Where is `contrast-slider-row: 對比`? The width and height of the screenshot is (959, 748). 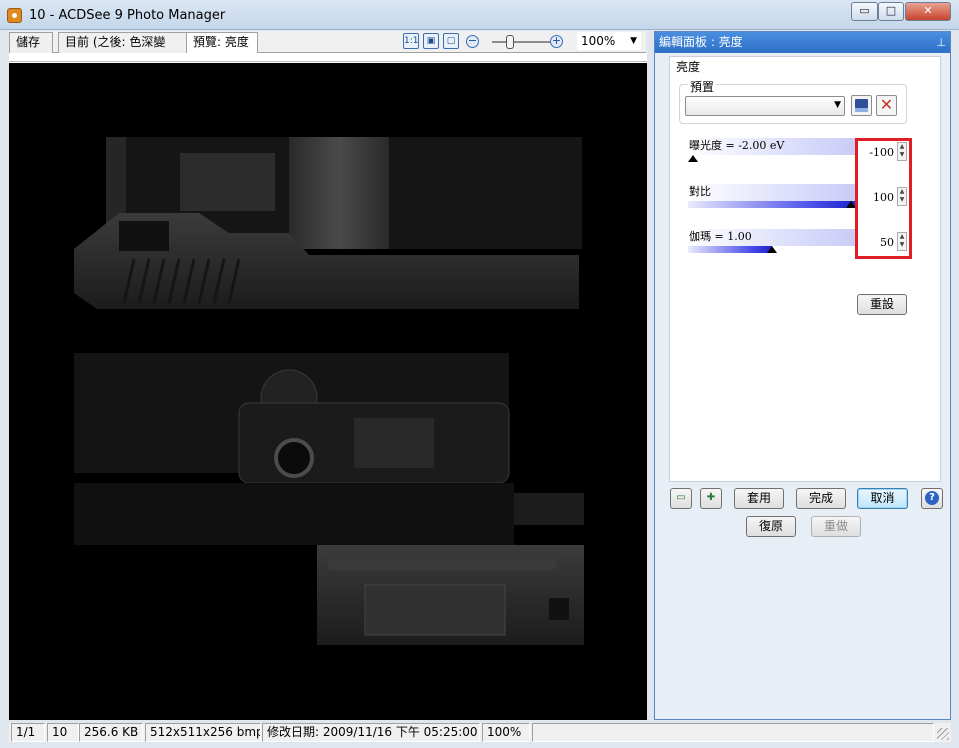 contrast-slider-row: 對比 is located at coordinates (772, 197).